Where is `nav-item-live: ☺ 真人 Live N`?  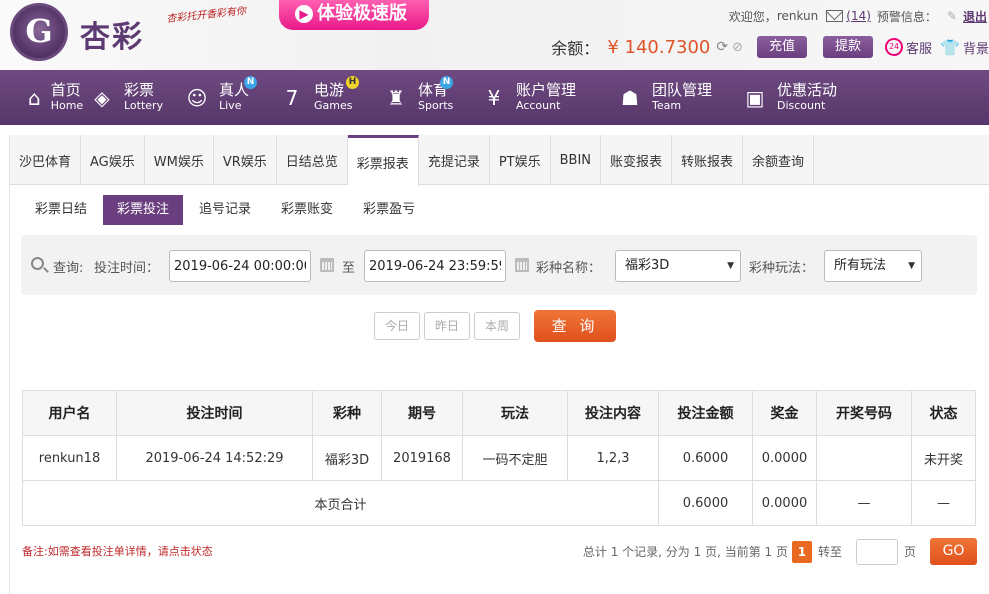 nav-item-live: ☺ 真人 Live N is located at coordinates (216, 97).